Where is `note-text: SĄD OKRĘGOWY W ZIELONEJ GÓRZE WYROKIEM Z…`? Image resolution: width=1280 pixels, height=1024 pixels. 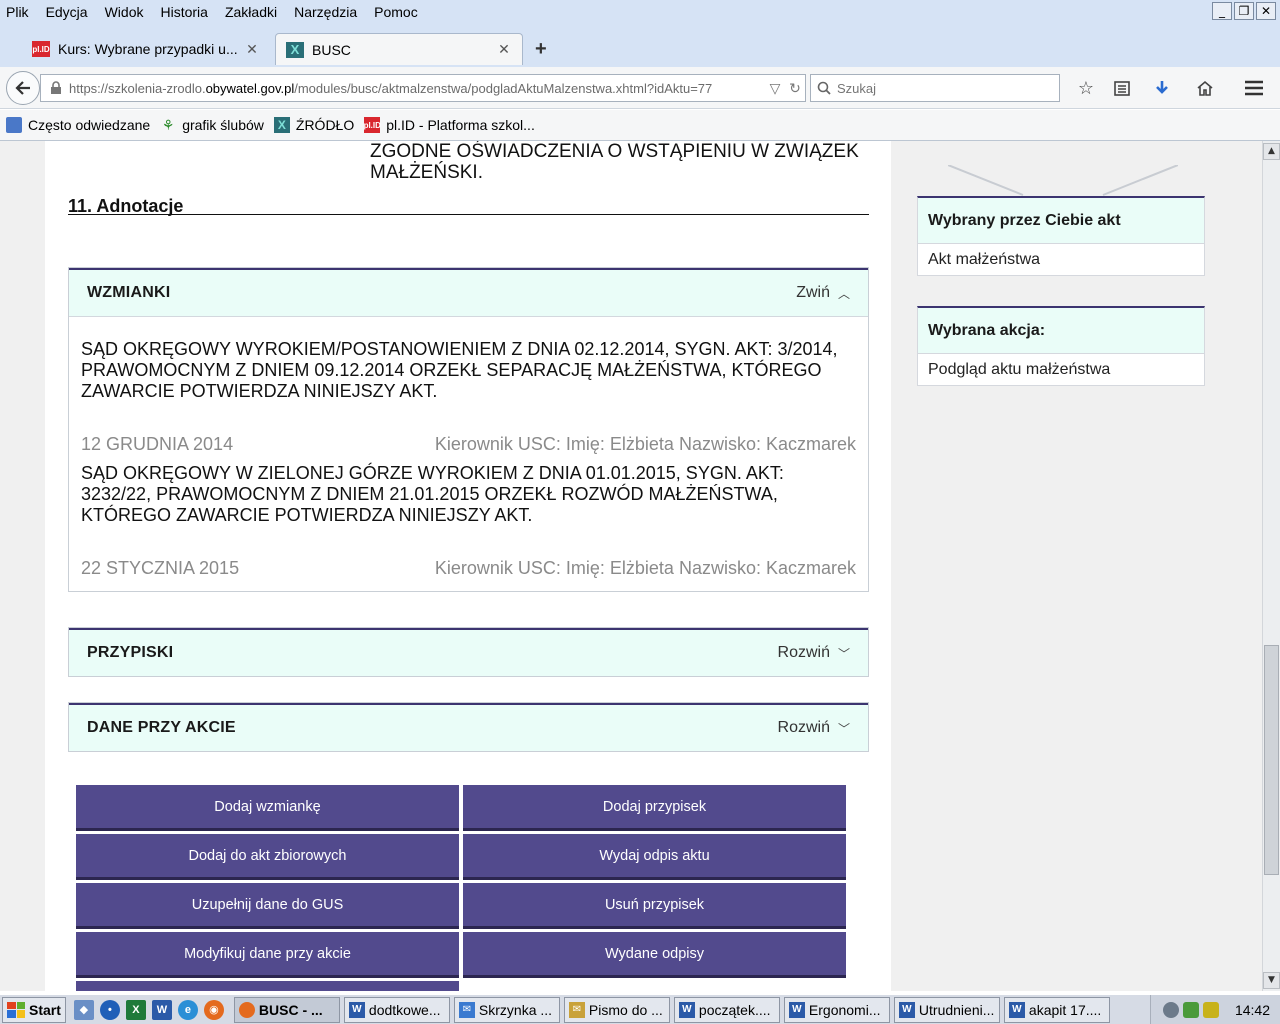
note-text: SĄD OKRĘGOWY W ZIELONEJ GÓRZE WYROKIEM Z… is located at coordinates (432, 494).